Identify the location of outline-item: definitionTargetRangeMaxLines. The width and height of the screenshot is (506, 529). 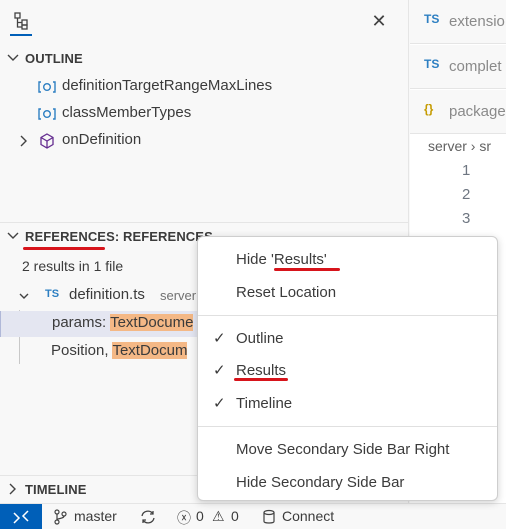
(204, 87).